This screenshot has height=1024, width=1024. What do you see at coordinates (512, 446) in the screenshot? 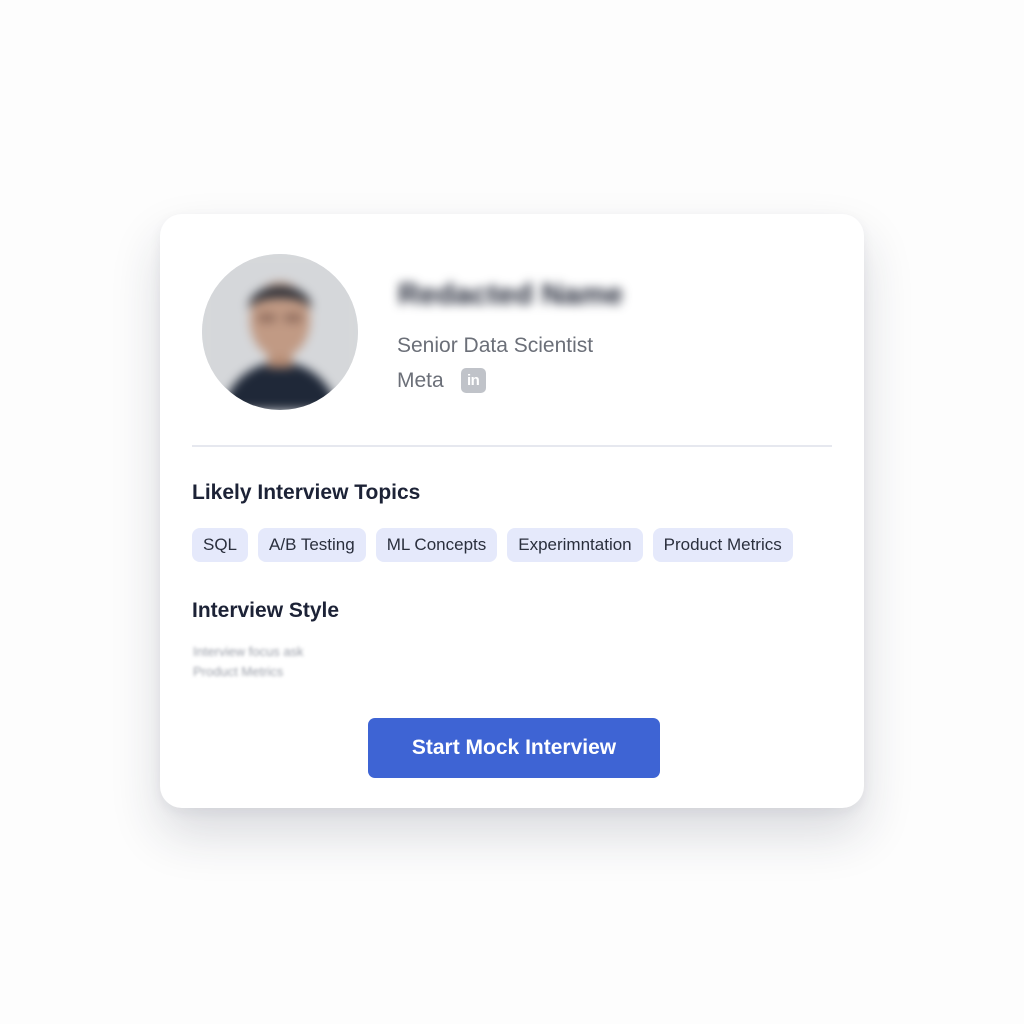
I see `divider` at bounding box center [512, 446].